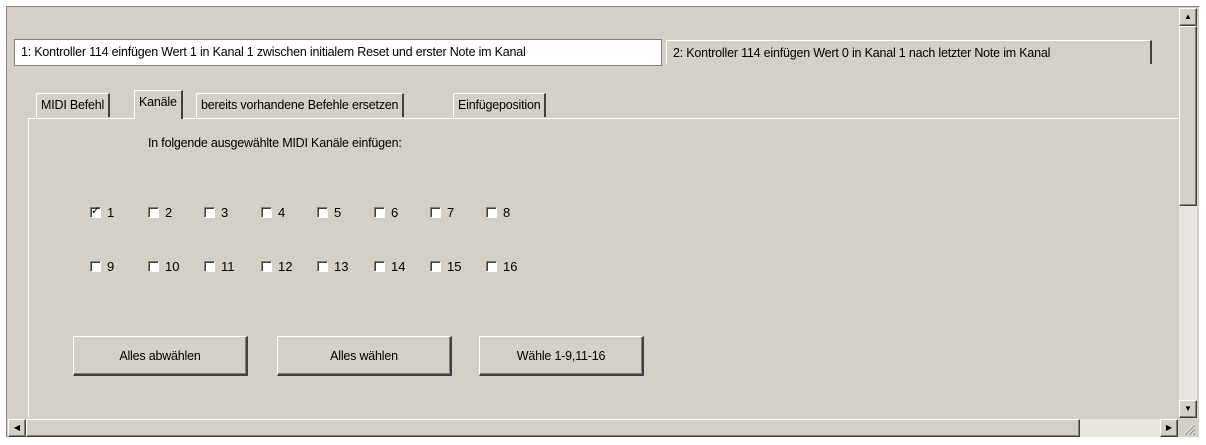  What do you see at coordinates (561, 356) in the screenshot?
I see `select-range-button: Wähle 1-9,11-16` at bounding box center [561, 356].